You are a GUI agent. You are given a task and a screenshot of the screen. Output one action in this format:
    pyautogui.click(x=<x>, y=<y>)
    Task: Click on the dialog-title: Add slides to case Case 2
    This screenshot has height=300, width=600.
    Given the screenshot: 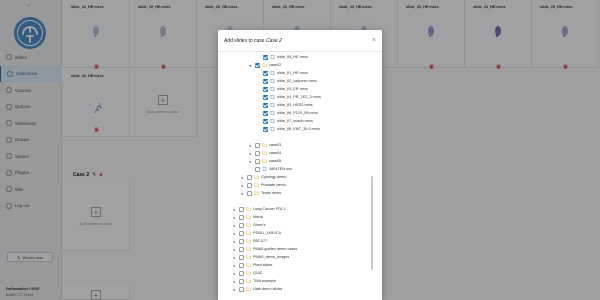 What is the action you would take?
    pyautogui.click(x=253, y=41)
    